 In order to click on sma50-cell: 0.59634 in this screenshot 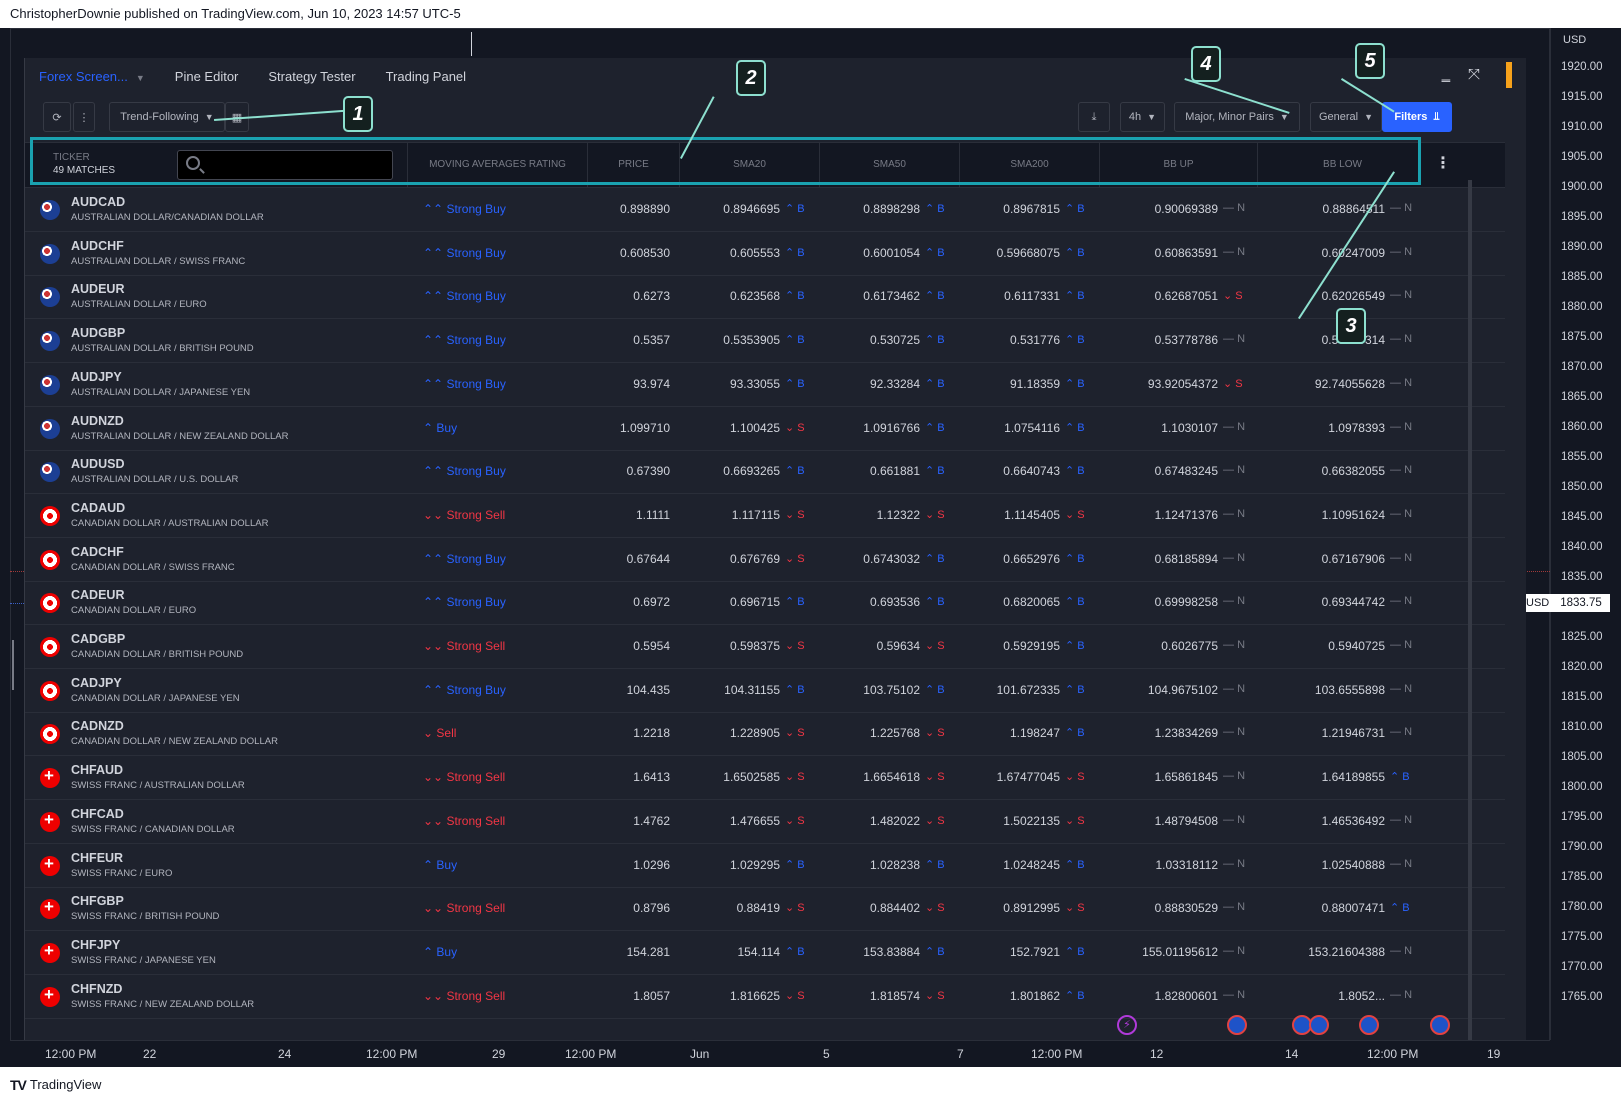, I will do `click(898, 646)`.